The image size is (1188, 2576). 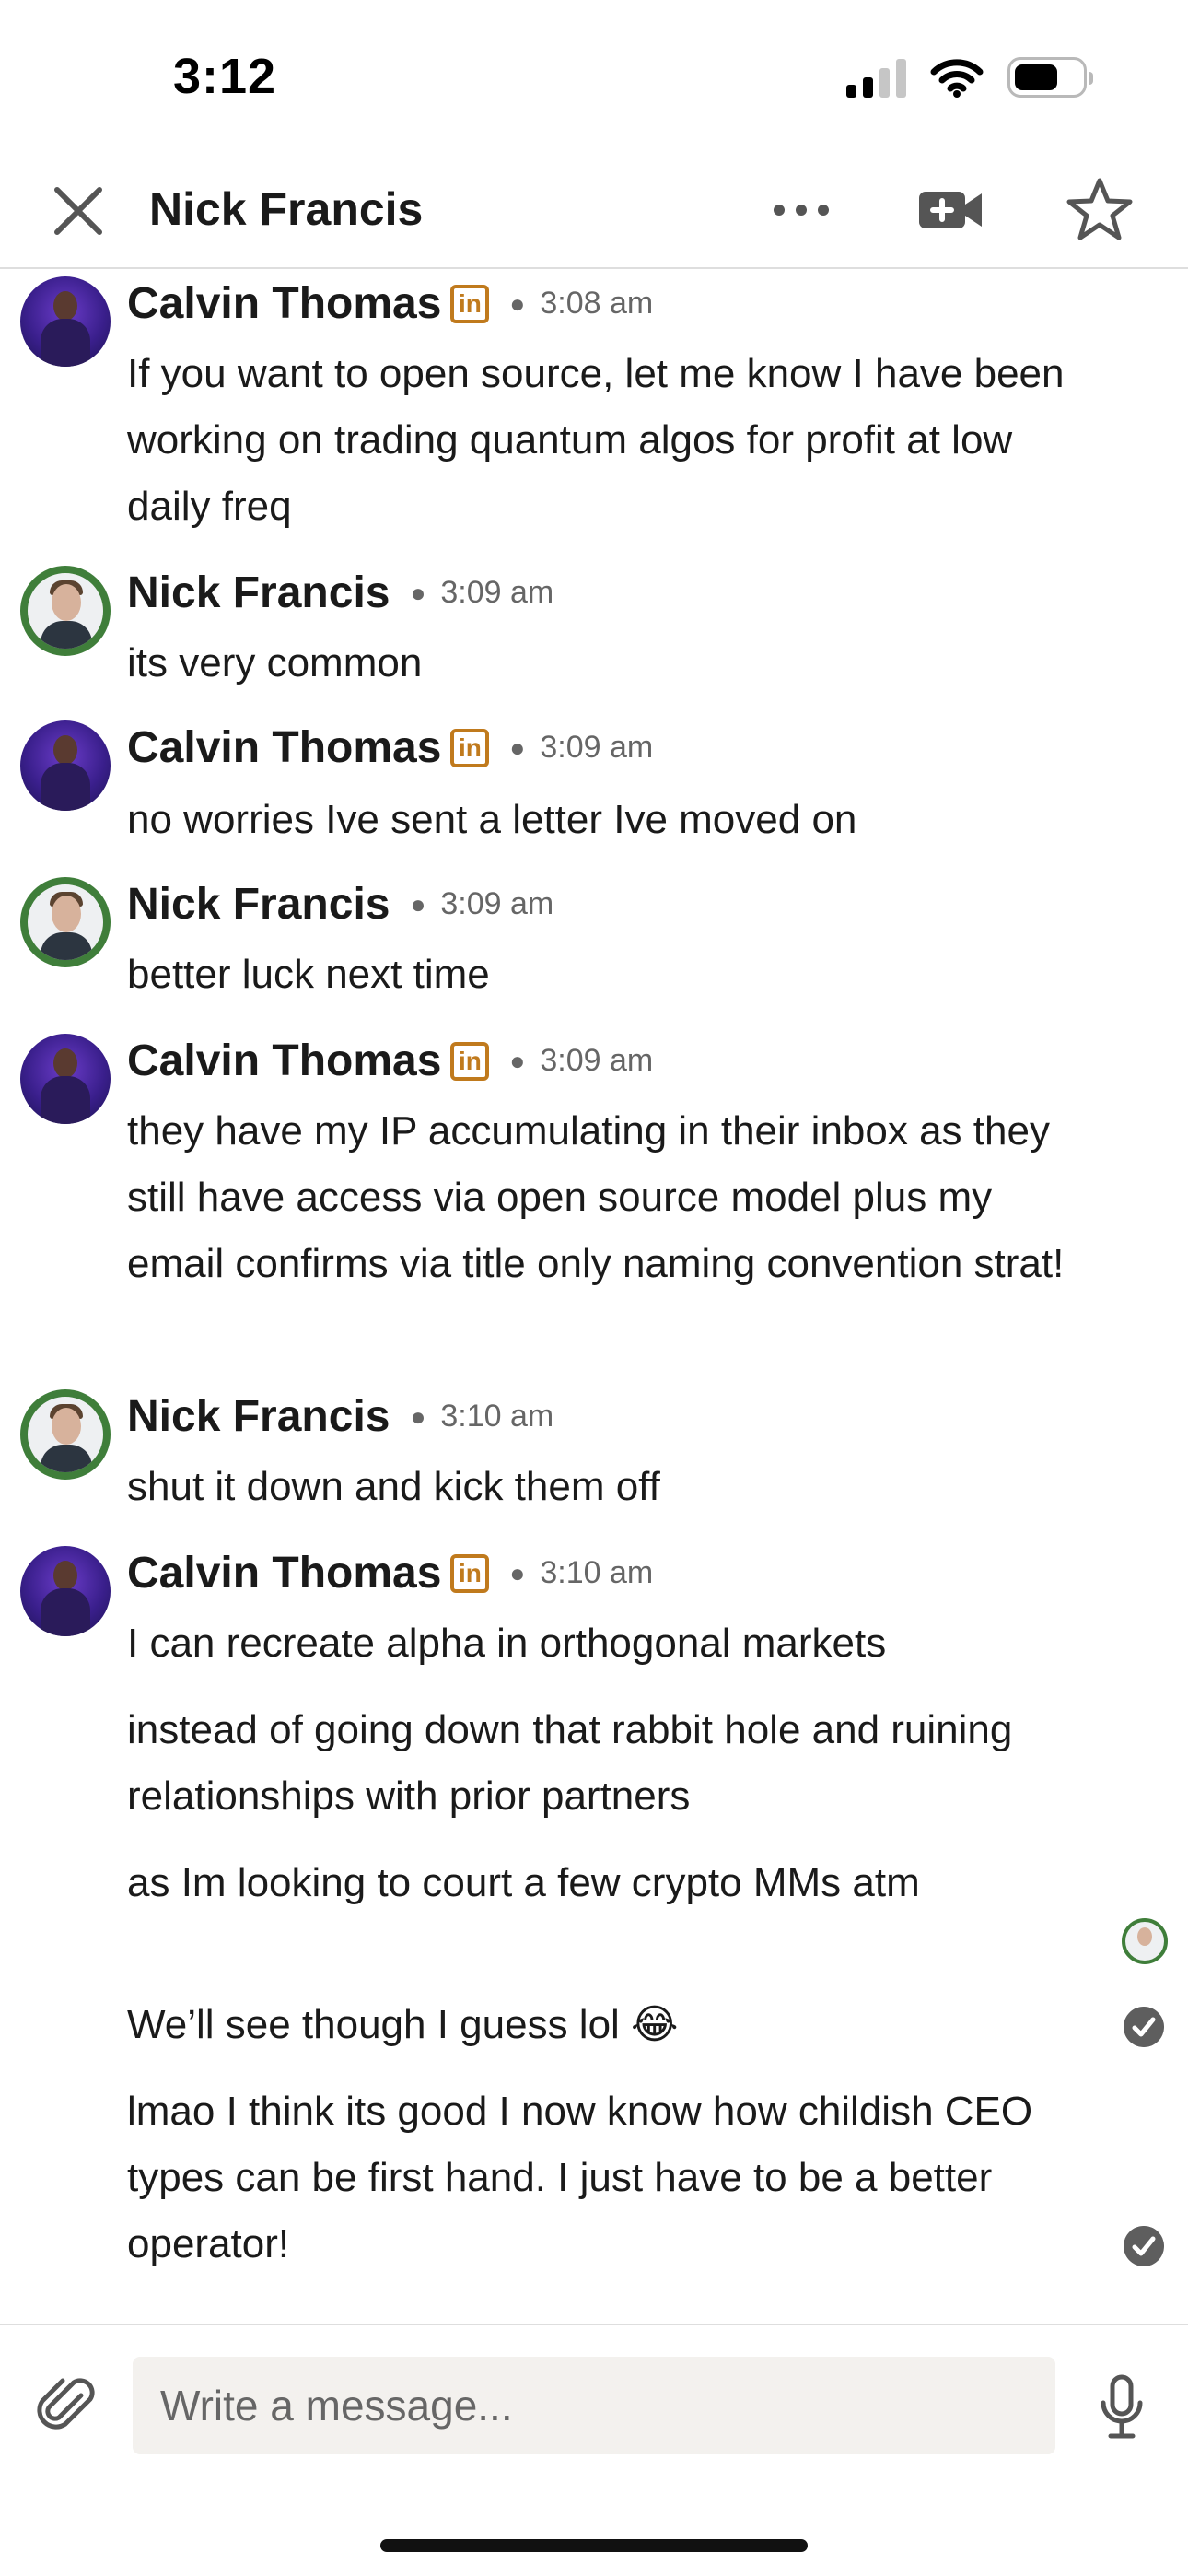 What do you see at coordinates (225, 76) in the screenshot?
I see `status-time: 3:12` at bounding box center [225, 76].